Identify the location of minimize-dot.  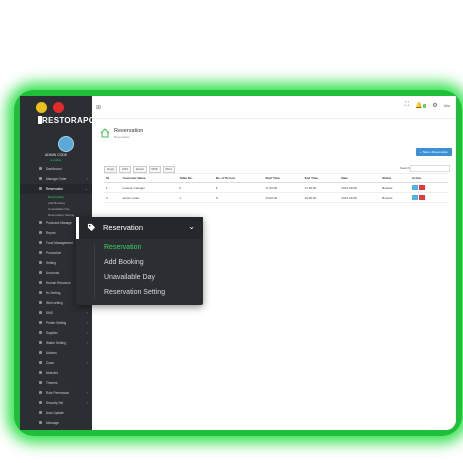
(41, 107).